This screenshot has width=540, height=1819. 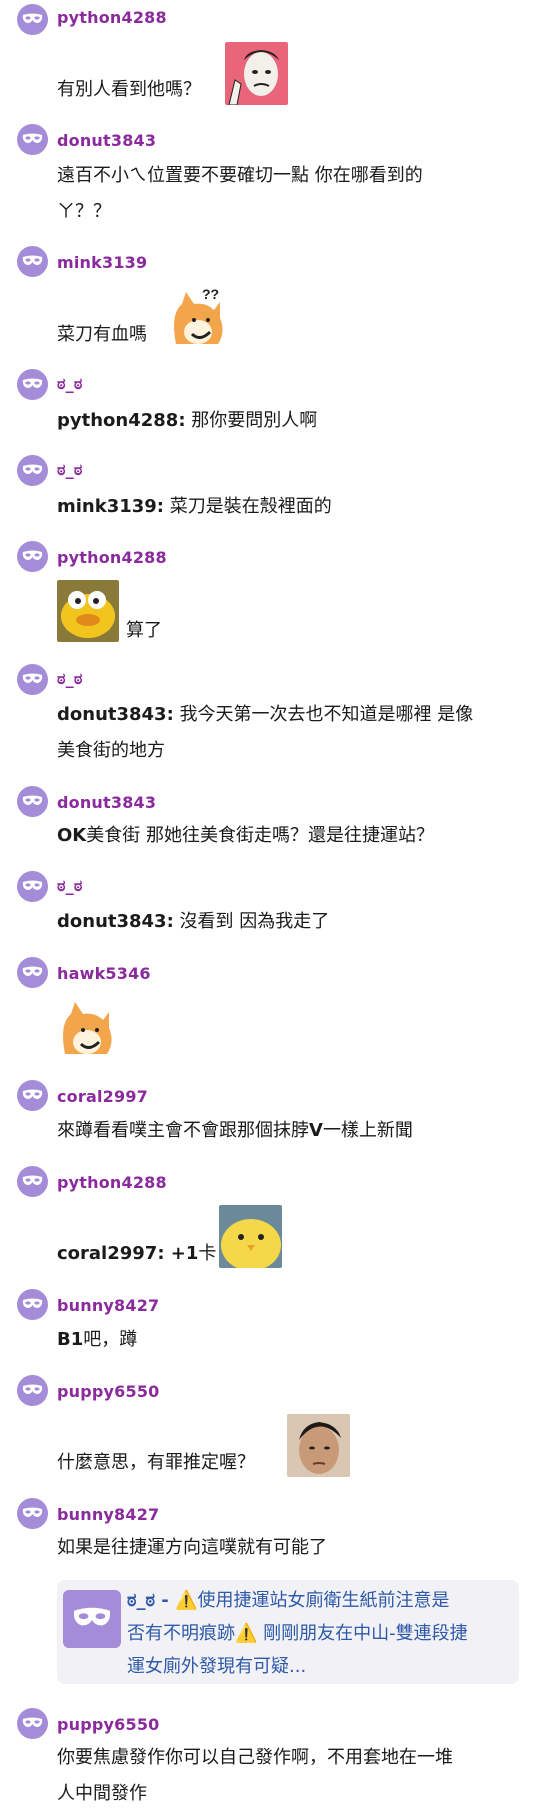 What do you see at coordinates (127, 1253) in the screenshot?
I see `mention: coral2997: +1` at bounding box center [127, 1253].